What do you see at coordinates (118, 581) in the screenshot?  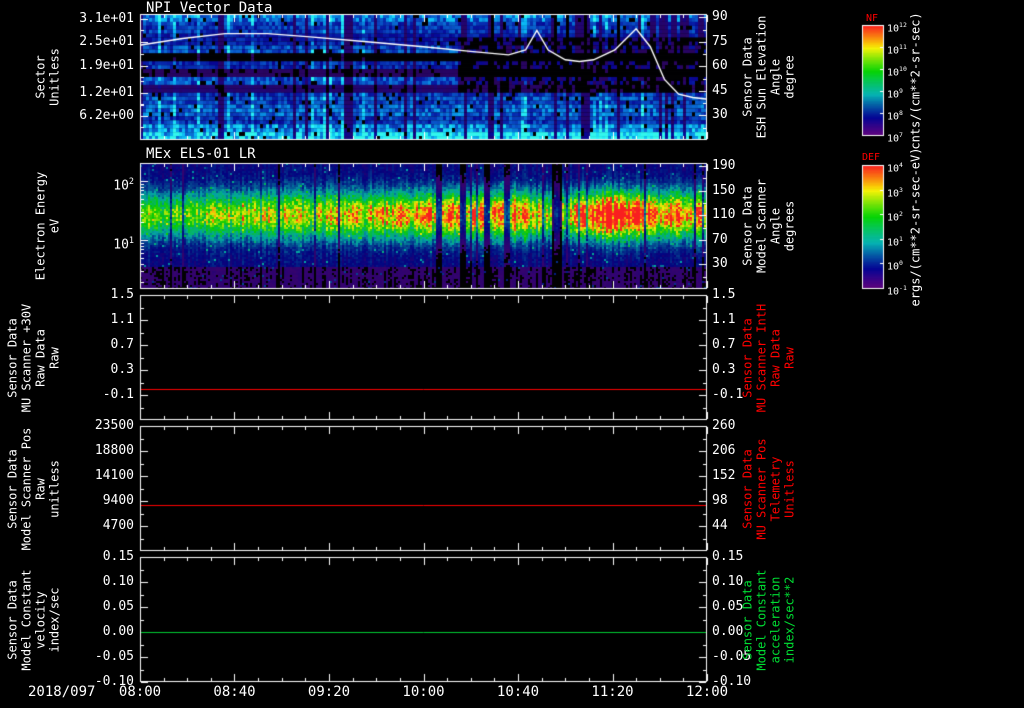 I see `panel5-left-tick-label: 0.10` at bounding box center [118, 581].